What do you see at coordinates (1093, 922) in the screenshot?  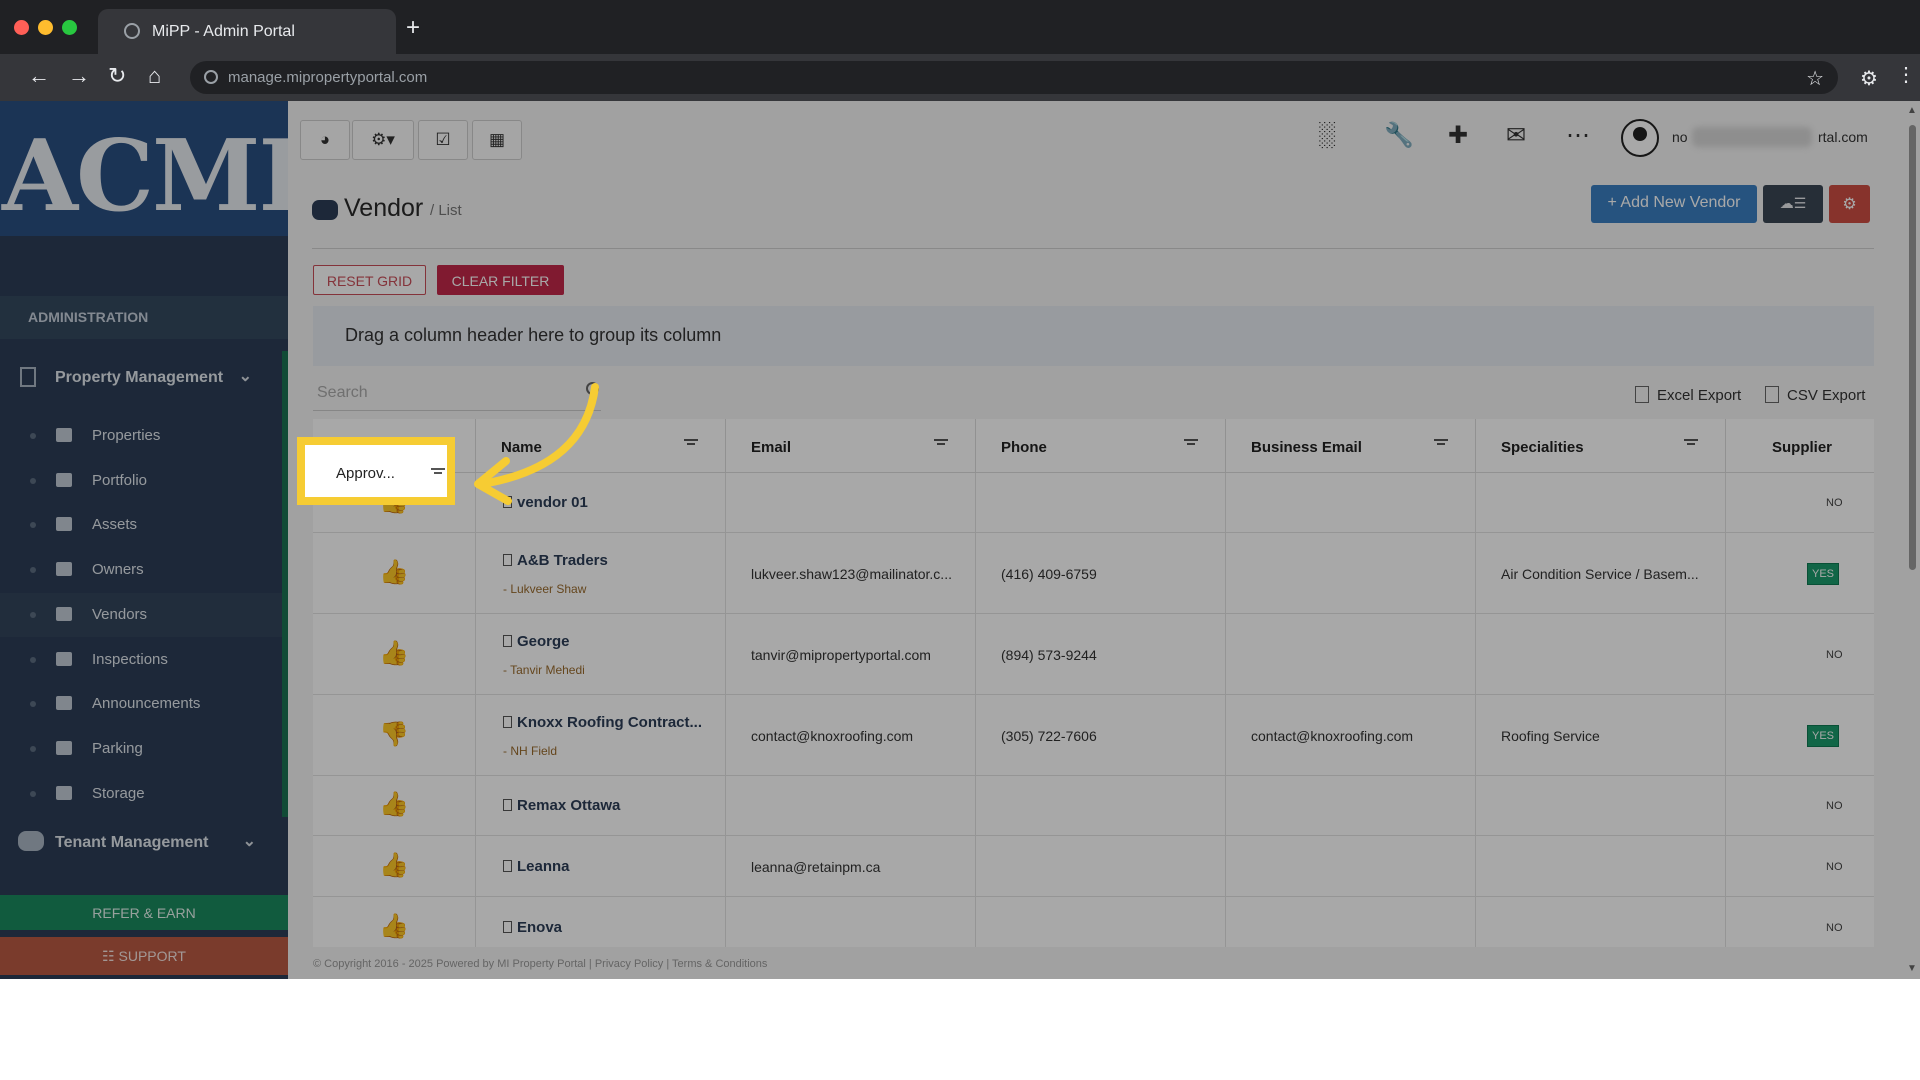 I see `table-row: 👍 Enova NO` at bounding box center [1093, 922].